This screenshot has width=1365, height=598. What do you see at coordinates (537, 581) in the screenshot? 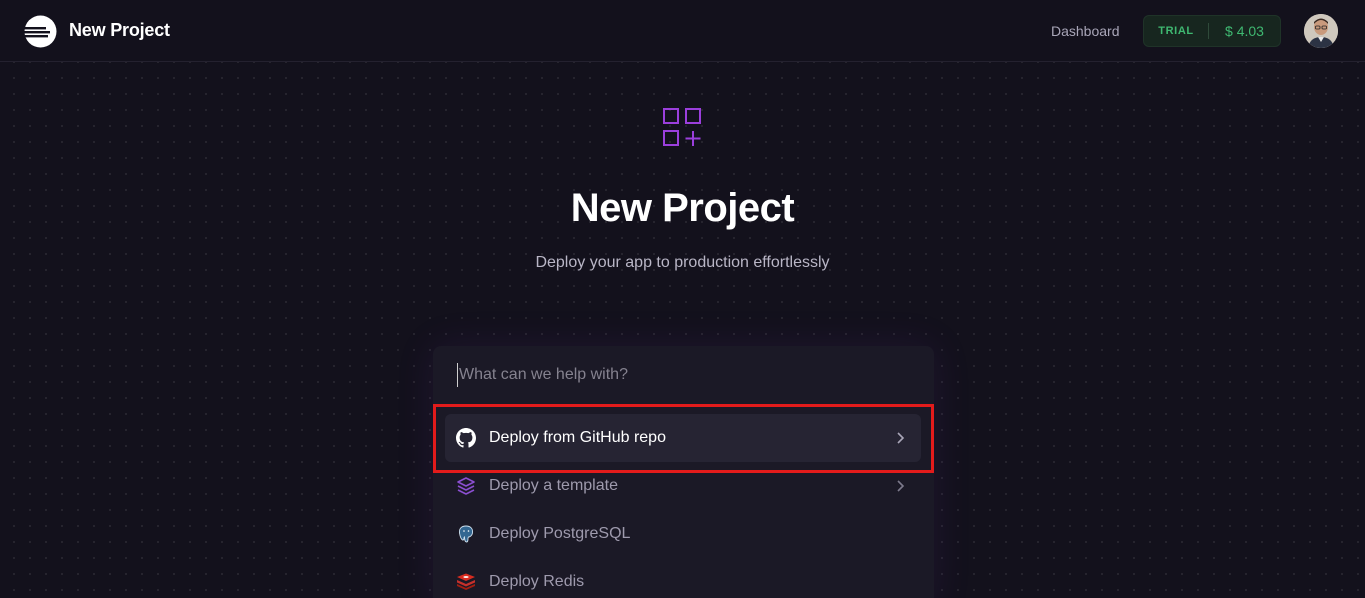
I see `option-label: Deploy Redis` at bounding box center [537, 581].